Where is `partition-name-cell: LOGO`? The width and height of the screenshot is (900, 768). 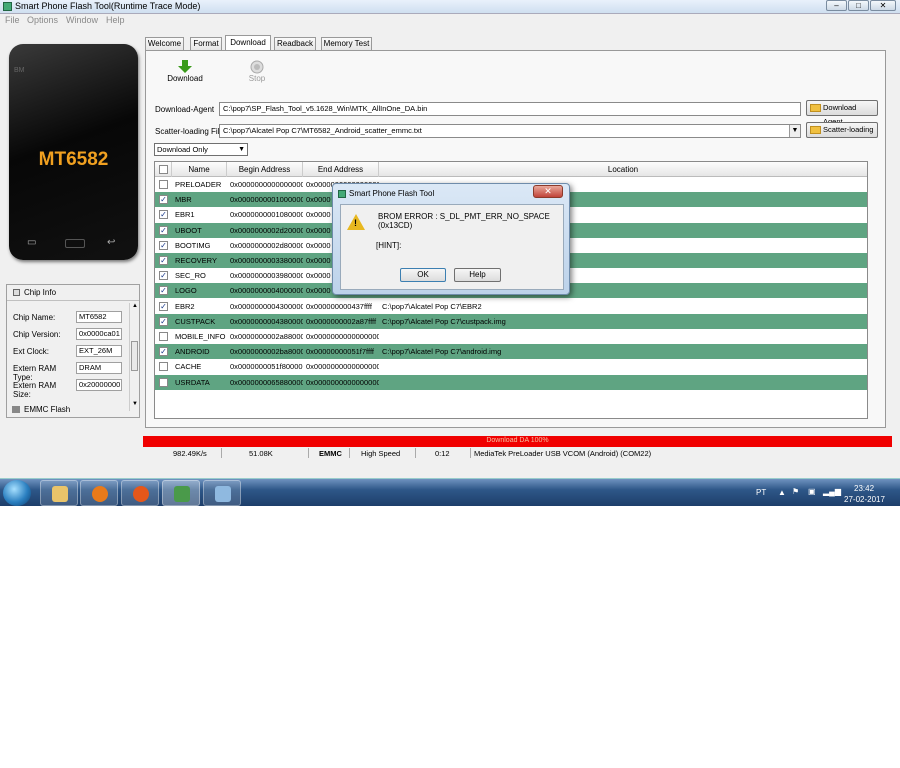
partition-name-cell: LOGO is located at coordinates (186, 291).